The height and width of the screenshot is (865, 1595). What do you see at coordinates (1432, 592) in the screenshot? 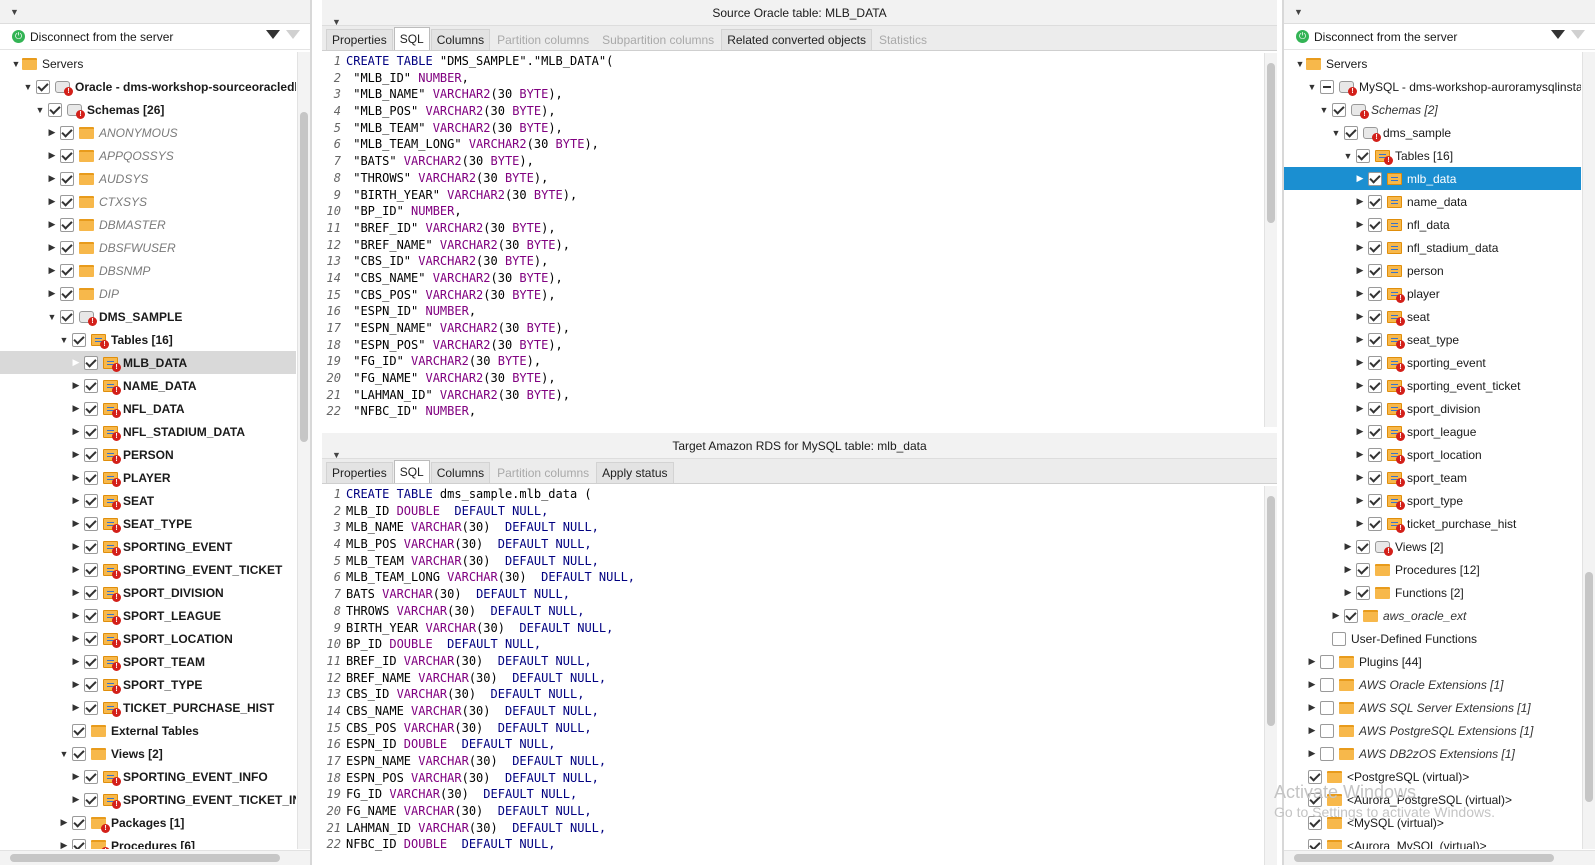
I see `tree-item: ▶ Functions [2]` at bounding box center [1432, 592].